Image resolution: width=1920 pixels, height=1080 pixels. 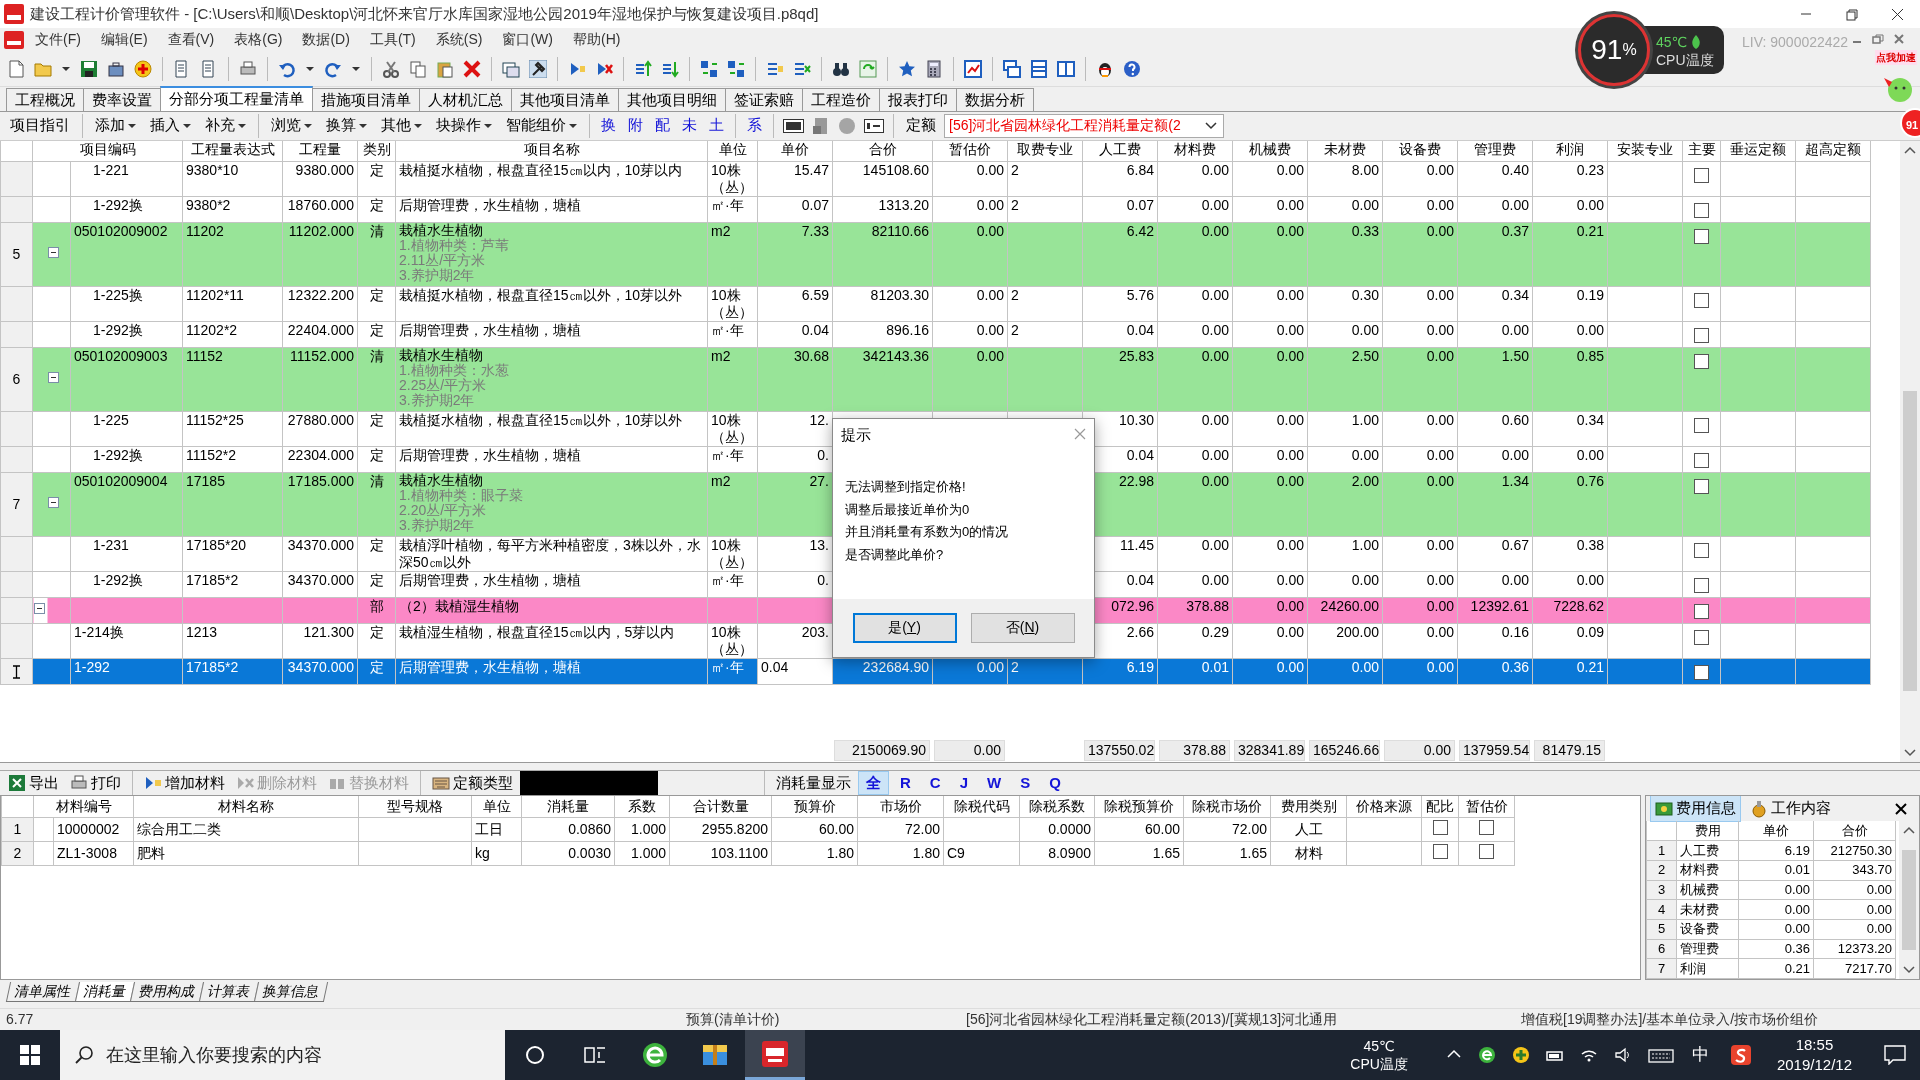 I want to click on sogou-icon, so click(x=1740, y=1055).